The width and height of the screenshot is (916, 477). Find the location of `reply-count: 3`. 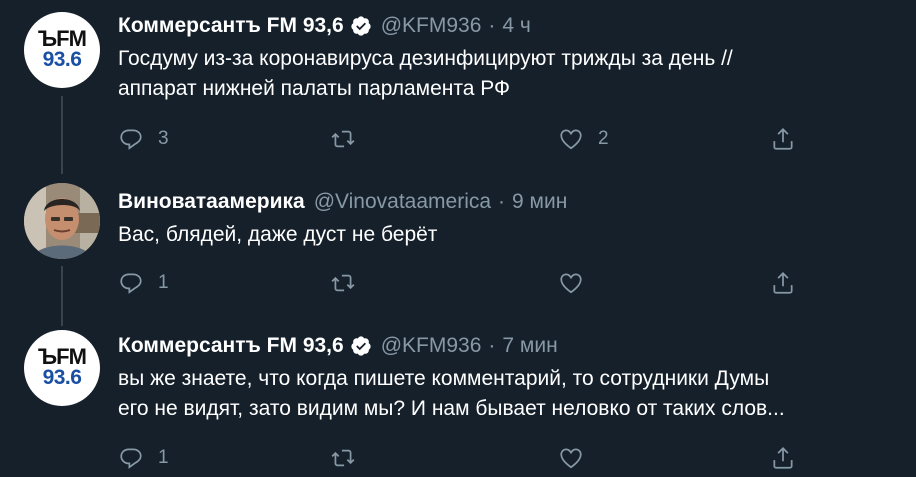

reply-count: 3 is located at coordinates (163, 138).